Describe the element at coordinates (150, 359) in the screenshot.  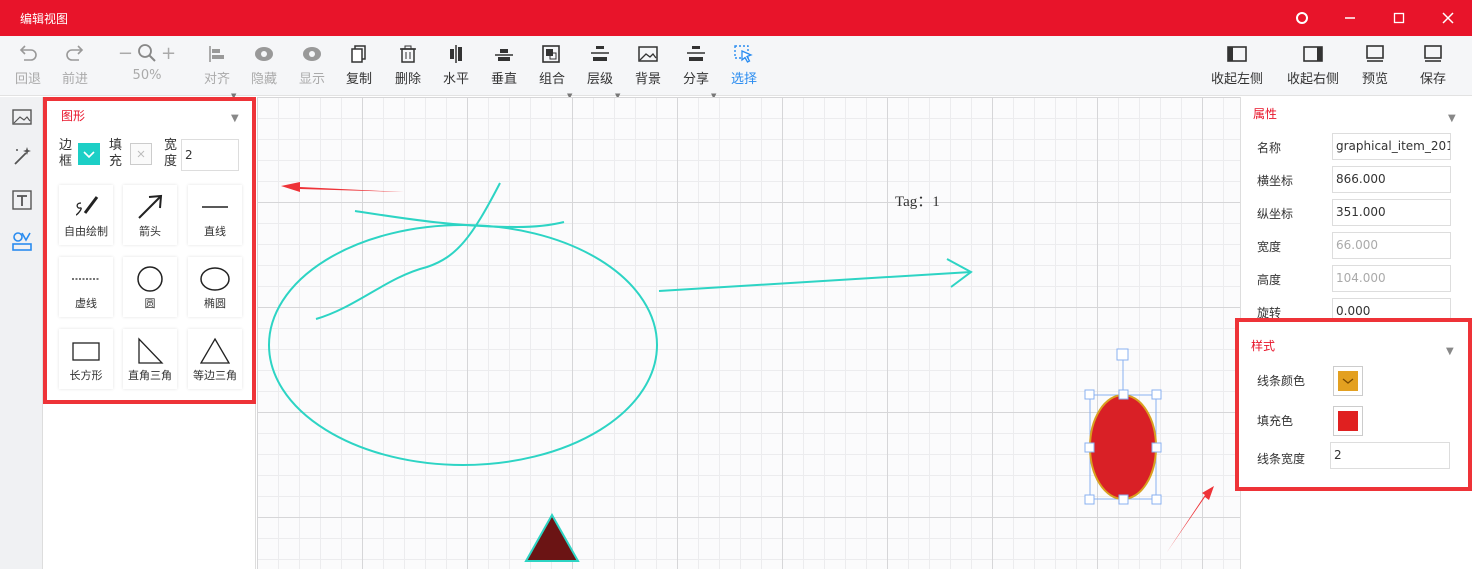
I see `shape-tile-right-triangle: 直角三角` at that location.